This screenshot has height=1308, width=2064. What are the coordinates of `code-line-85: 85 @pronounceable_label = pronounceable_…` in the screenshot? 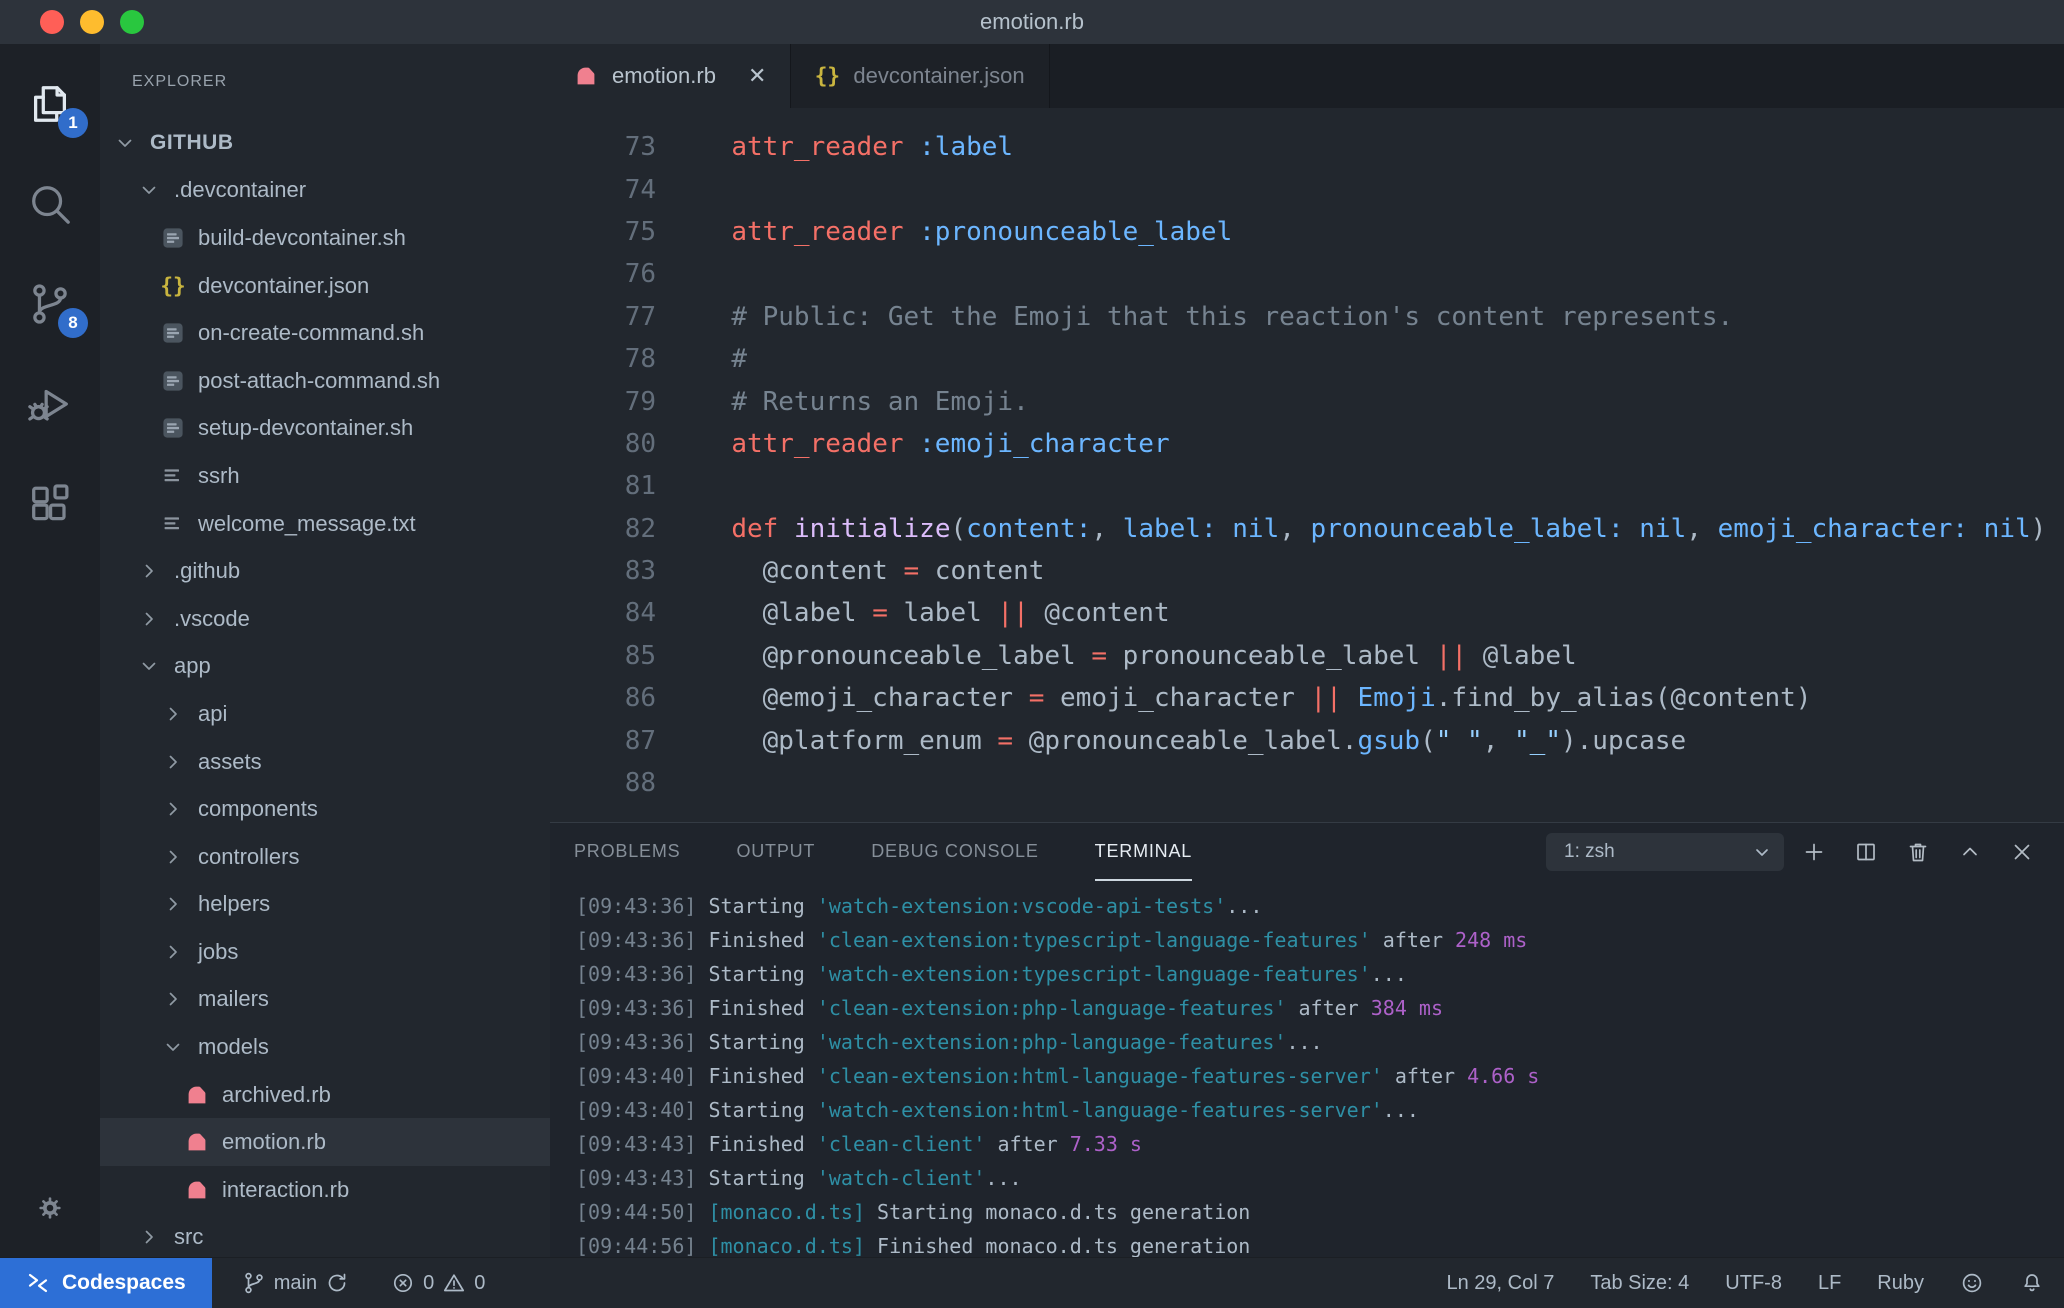 It's located at (1307, 656).